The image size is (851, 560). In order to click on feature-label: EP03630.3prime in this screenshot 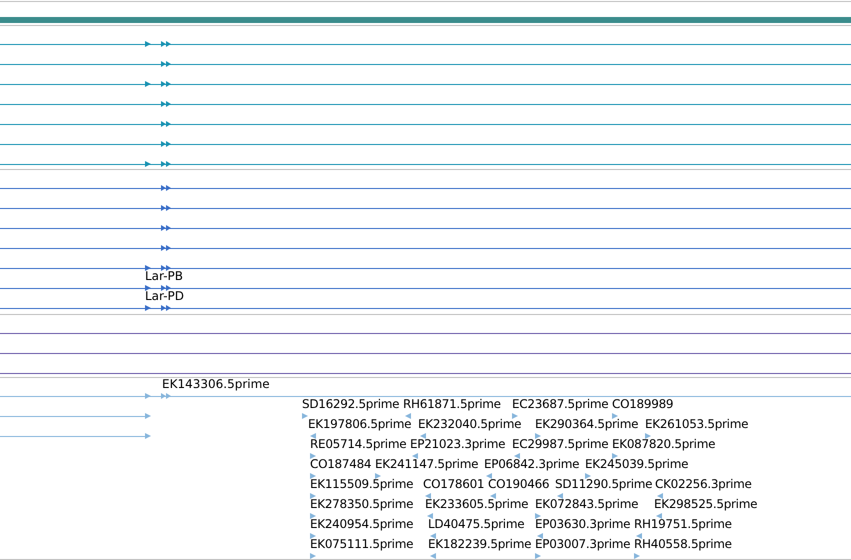, I will do `click(582, 524)`.